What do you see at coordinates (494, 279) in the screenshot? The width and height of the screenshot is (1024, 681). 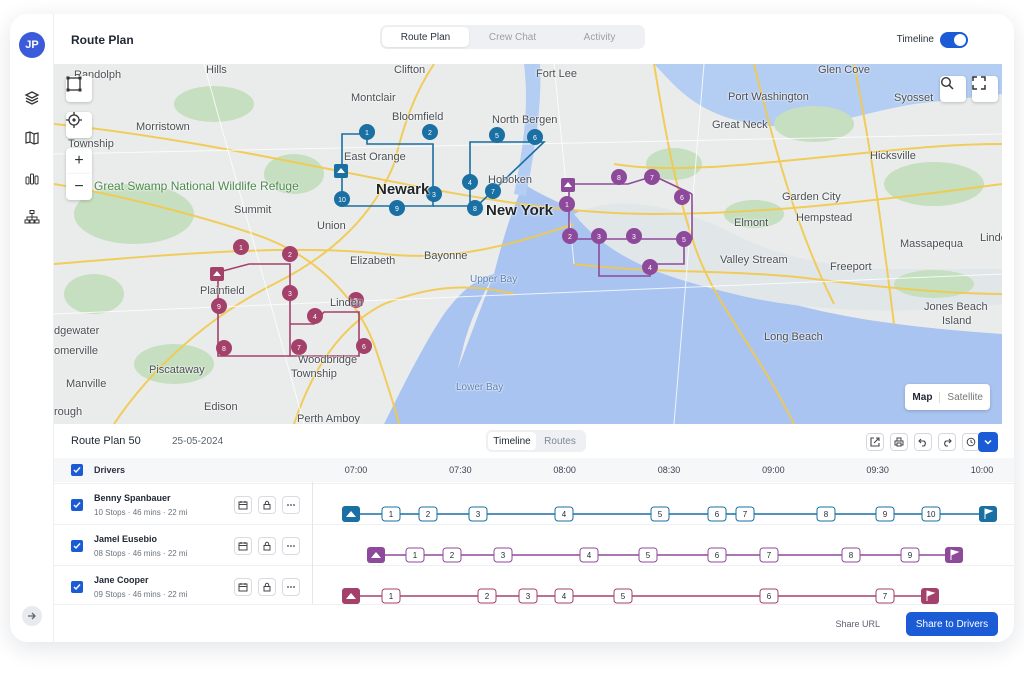 I see `map-place-label: Upper Bay` at bounding box center [494, 279].